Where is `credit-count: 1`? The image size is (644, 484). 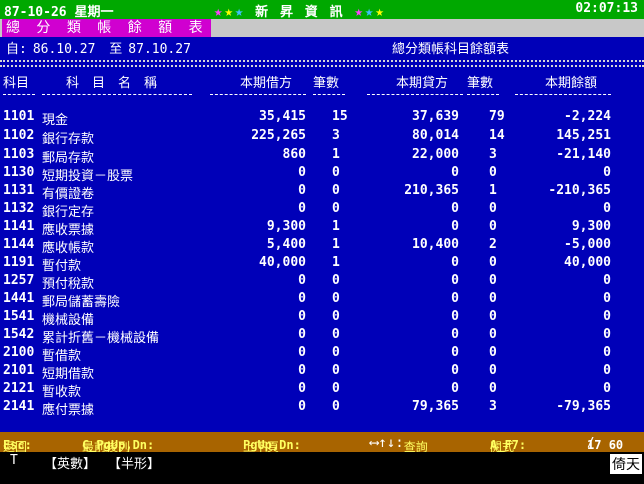 credit-count: 1 is located at coordinates (493, 190).